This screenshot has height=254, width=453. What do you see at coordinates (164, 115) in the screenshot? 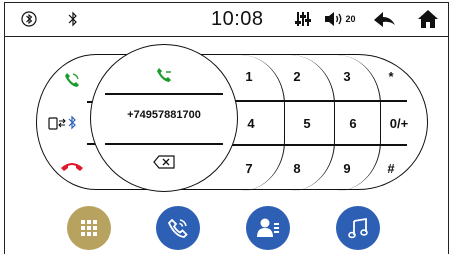
I see `dialed-number: +74957881700` at bounding box center [164, 115].